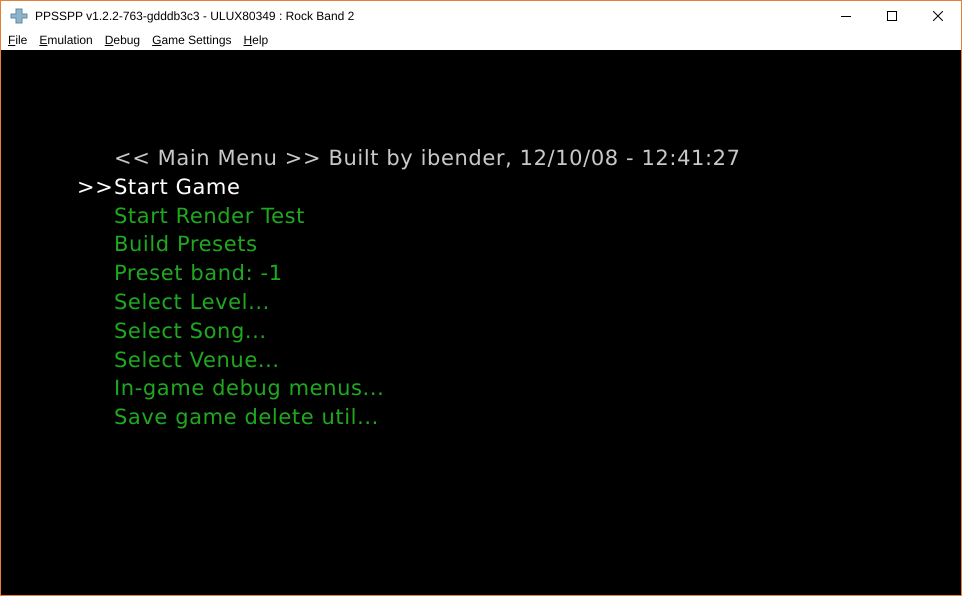  I want to click on menu-option: Preset band: -1, so click(198, 273).